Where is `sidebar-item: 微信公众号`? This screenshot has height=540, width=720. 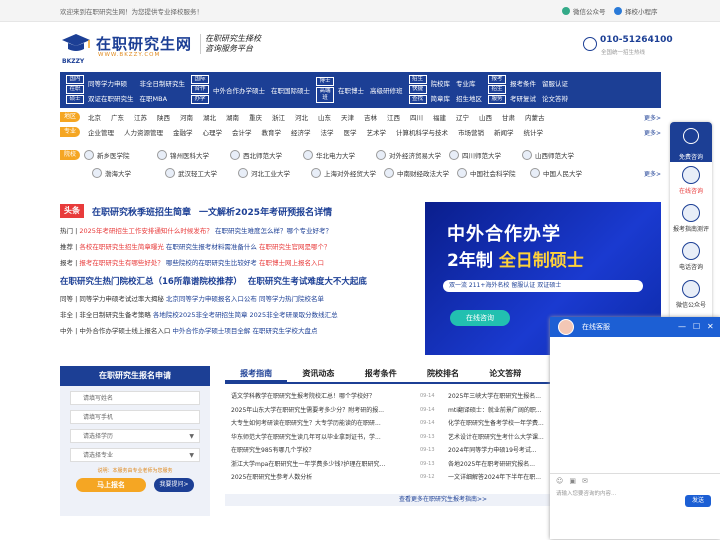 sidebar-item: 微信公众号 is located at coordinates (691, 295).